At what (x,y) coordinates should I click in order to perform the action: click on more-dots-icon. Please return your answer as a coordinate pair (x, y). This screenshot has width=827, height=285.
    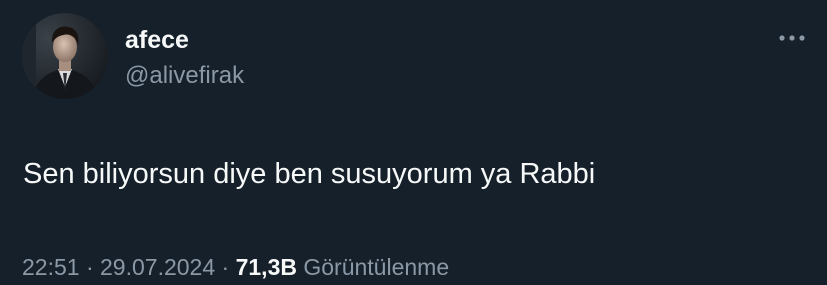
    Looking at the image, I should click on (792, 38).